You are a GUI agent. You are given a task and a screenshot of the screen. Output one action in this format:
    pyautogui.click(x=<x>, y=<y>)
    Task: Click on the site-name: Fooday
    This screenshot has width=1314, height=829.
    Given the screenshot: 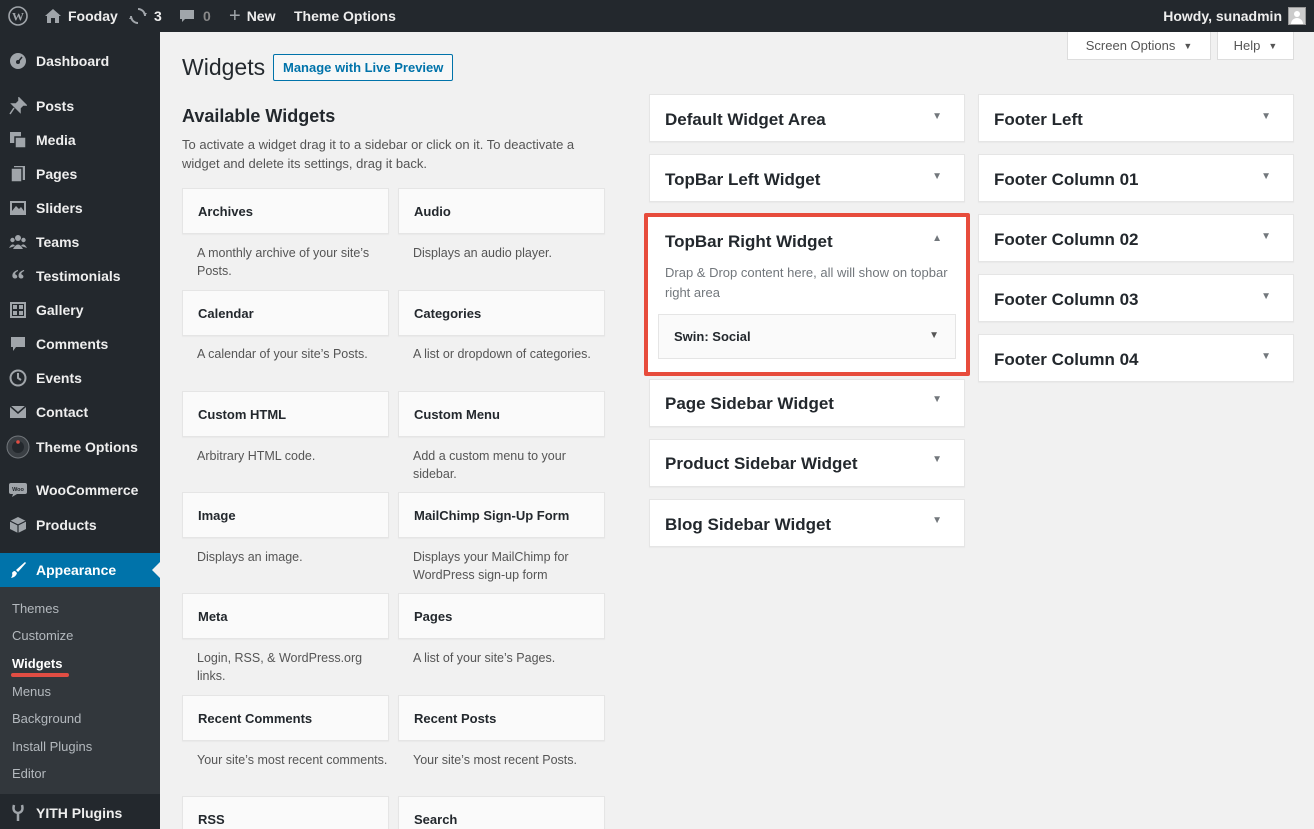 What is the action you would take?
    pyautogui.click(x=93, y=16)
    